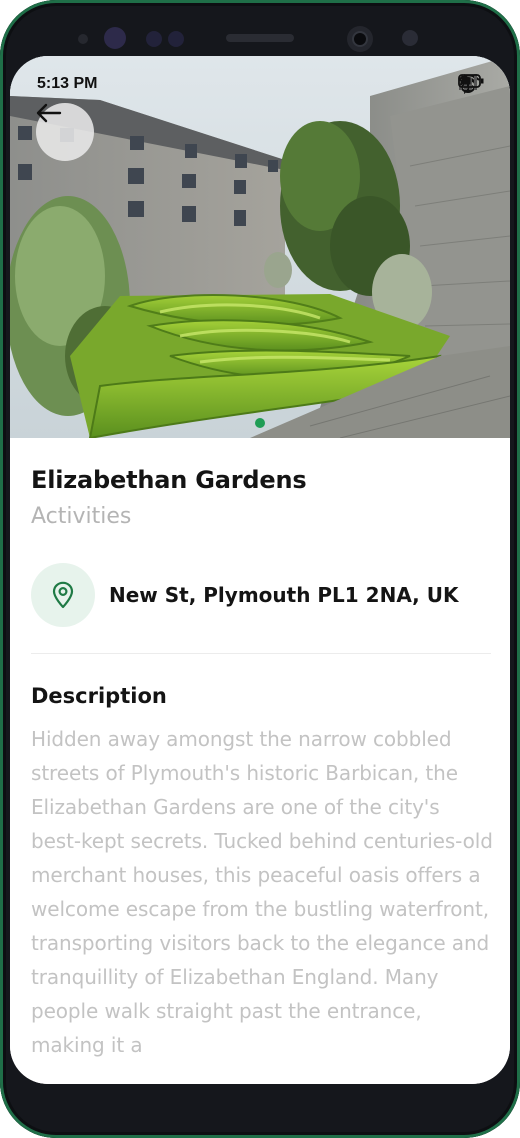 This screenshot has height=1138, width=520. What do you see at coordinates (81, 516) in the screenshot?
I see `place-category: Activities` at bounding box center [81, 516].